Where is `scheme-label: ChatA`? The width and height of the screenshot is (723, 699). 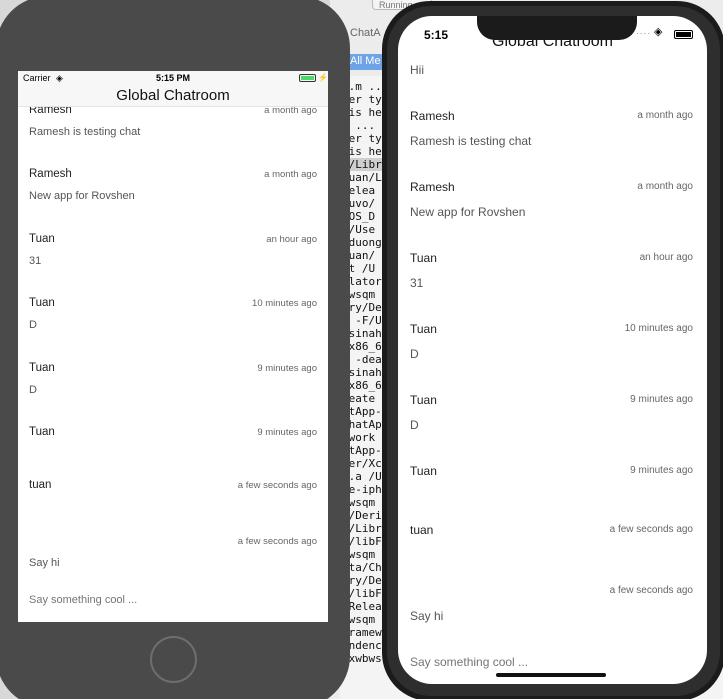
scheme-label: ChatA is located at coordinates (365, 33).